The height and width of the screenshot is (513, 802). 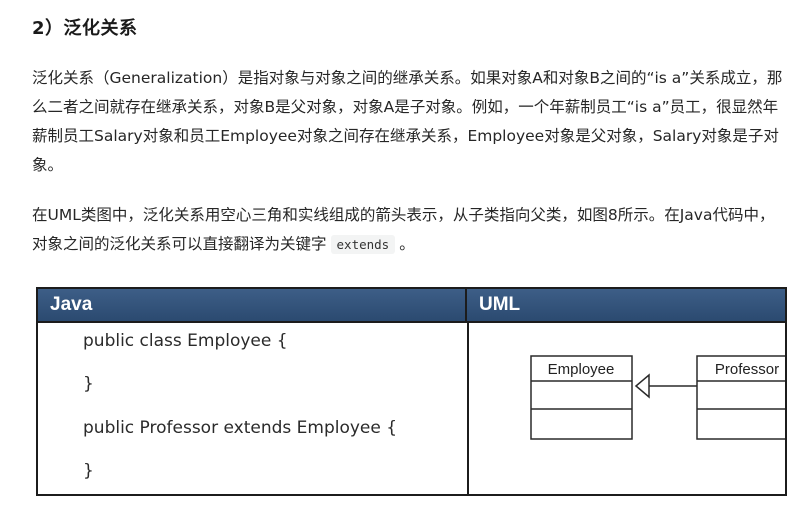 I want to click on table-header-uml: UML, so click(x=626, y=305).